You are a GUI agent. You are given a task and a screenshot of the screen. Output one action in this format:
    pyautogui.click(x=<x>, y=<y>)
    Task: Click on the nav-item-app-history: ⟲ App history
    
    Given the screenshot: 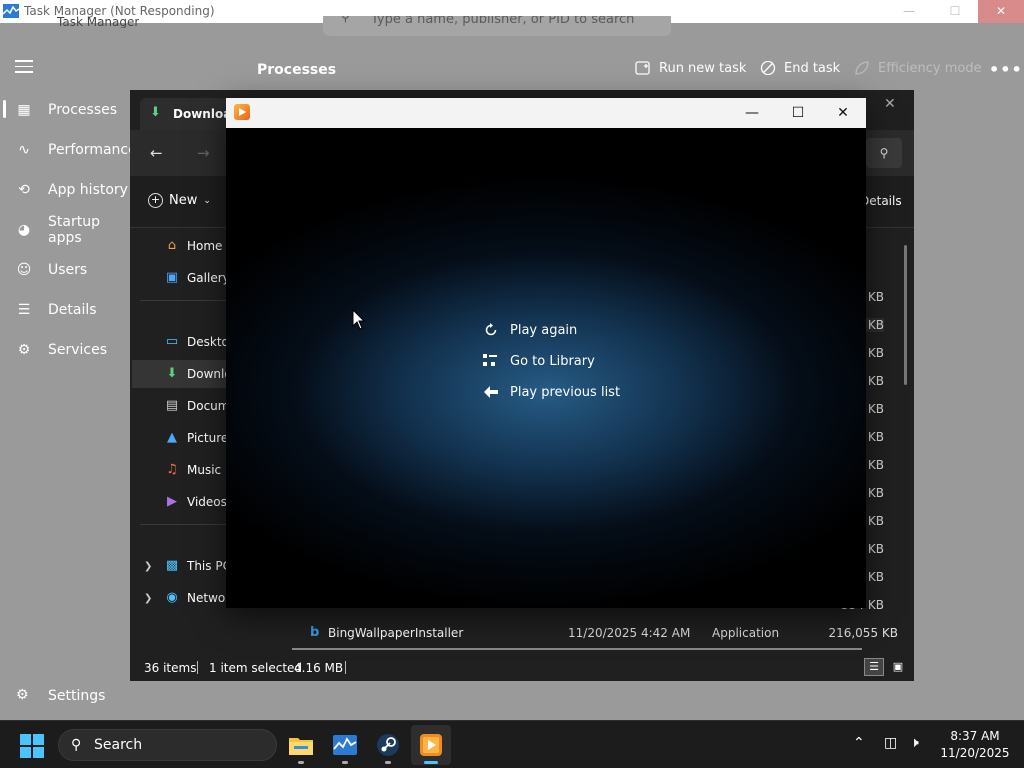 What is the action you would take?
    pyautogui.click(x=65, y=190)
    